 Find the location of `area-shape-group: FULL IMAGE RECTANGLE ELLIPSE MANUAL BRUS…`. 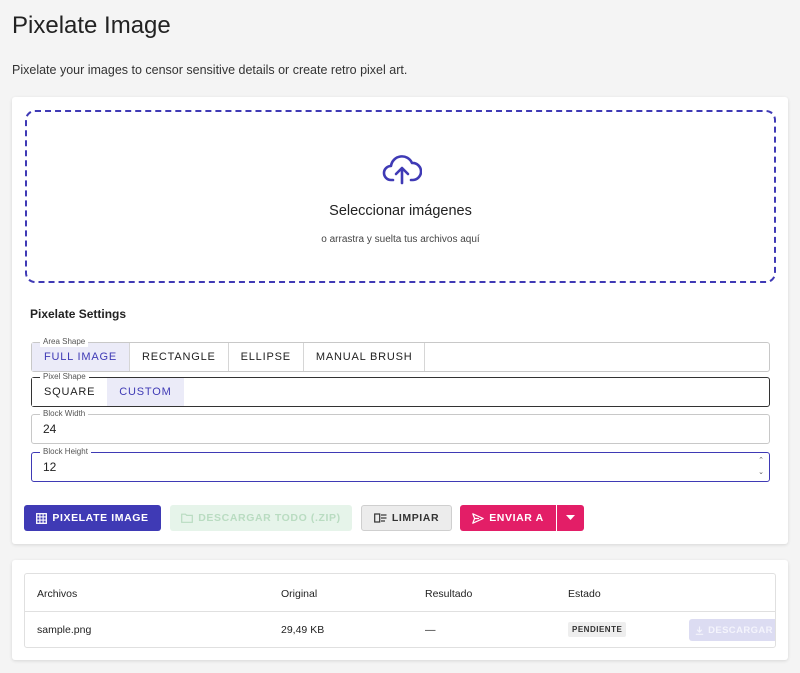

area-shape-group: FULL IMAGE RECTANGLE ELLIPSE MANUAL BRUS… is located at coordinates (400, 354).